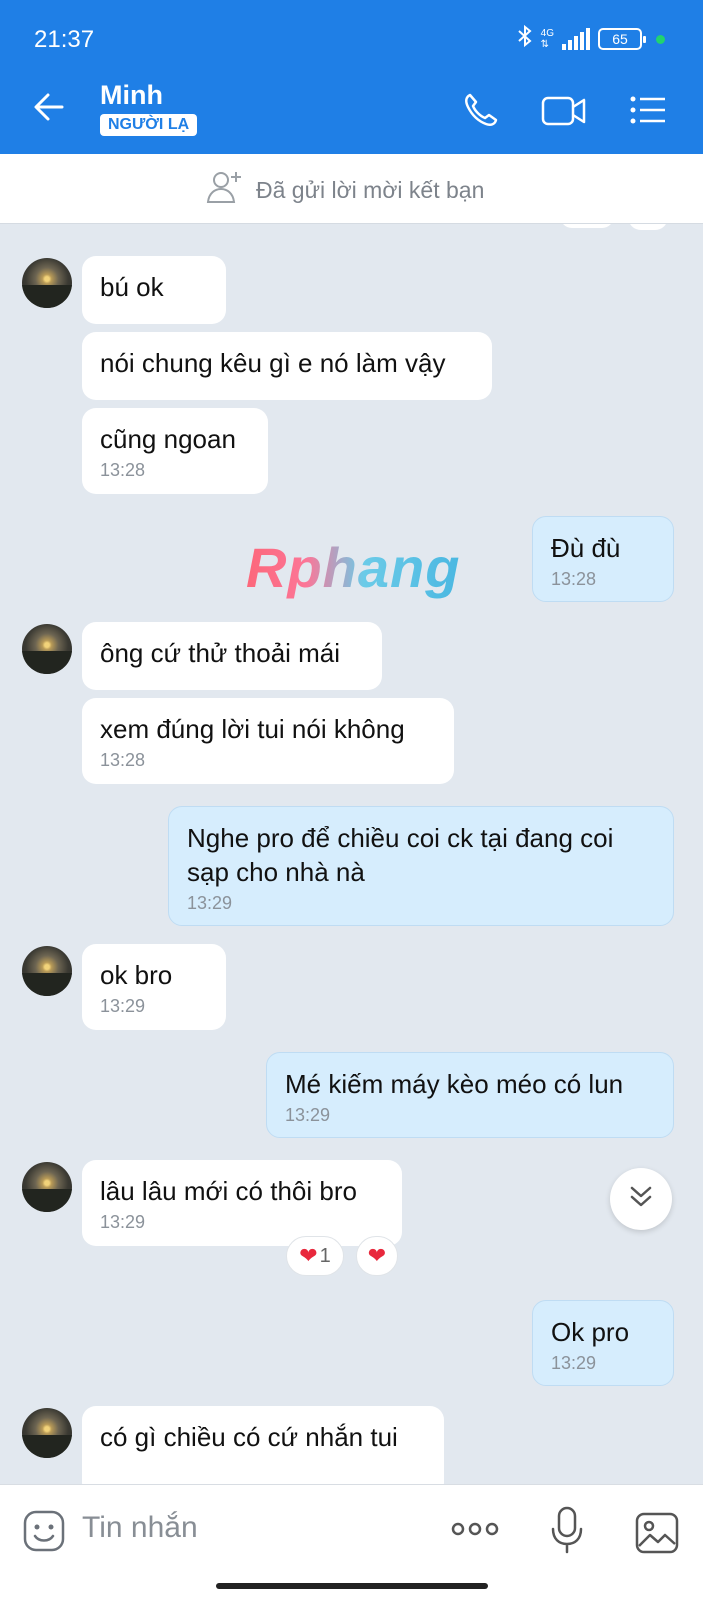  I want to click on message-bubble: nói chung kêu gì e nó làm vậy, so click(287, 366).